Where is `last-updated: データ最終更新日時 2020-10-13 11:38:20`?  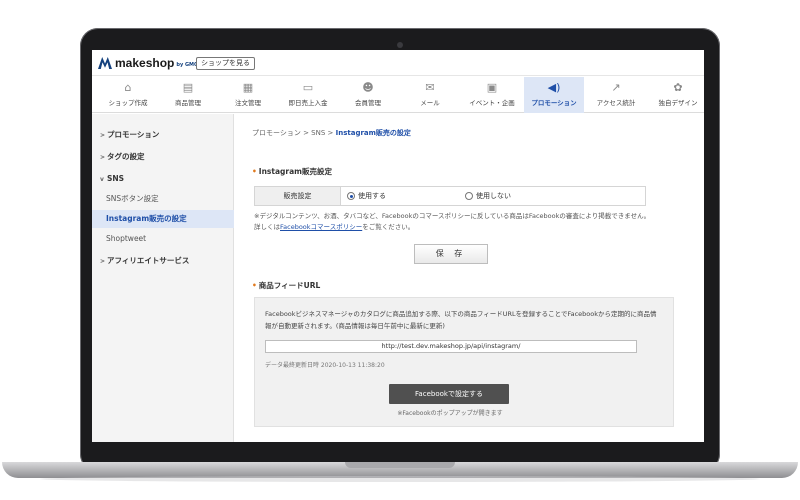
last-updated: データ最終更新日時 2020-10-13 11:38:20 is located at coordinates (325, 365).